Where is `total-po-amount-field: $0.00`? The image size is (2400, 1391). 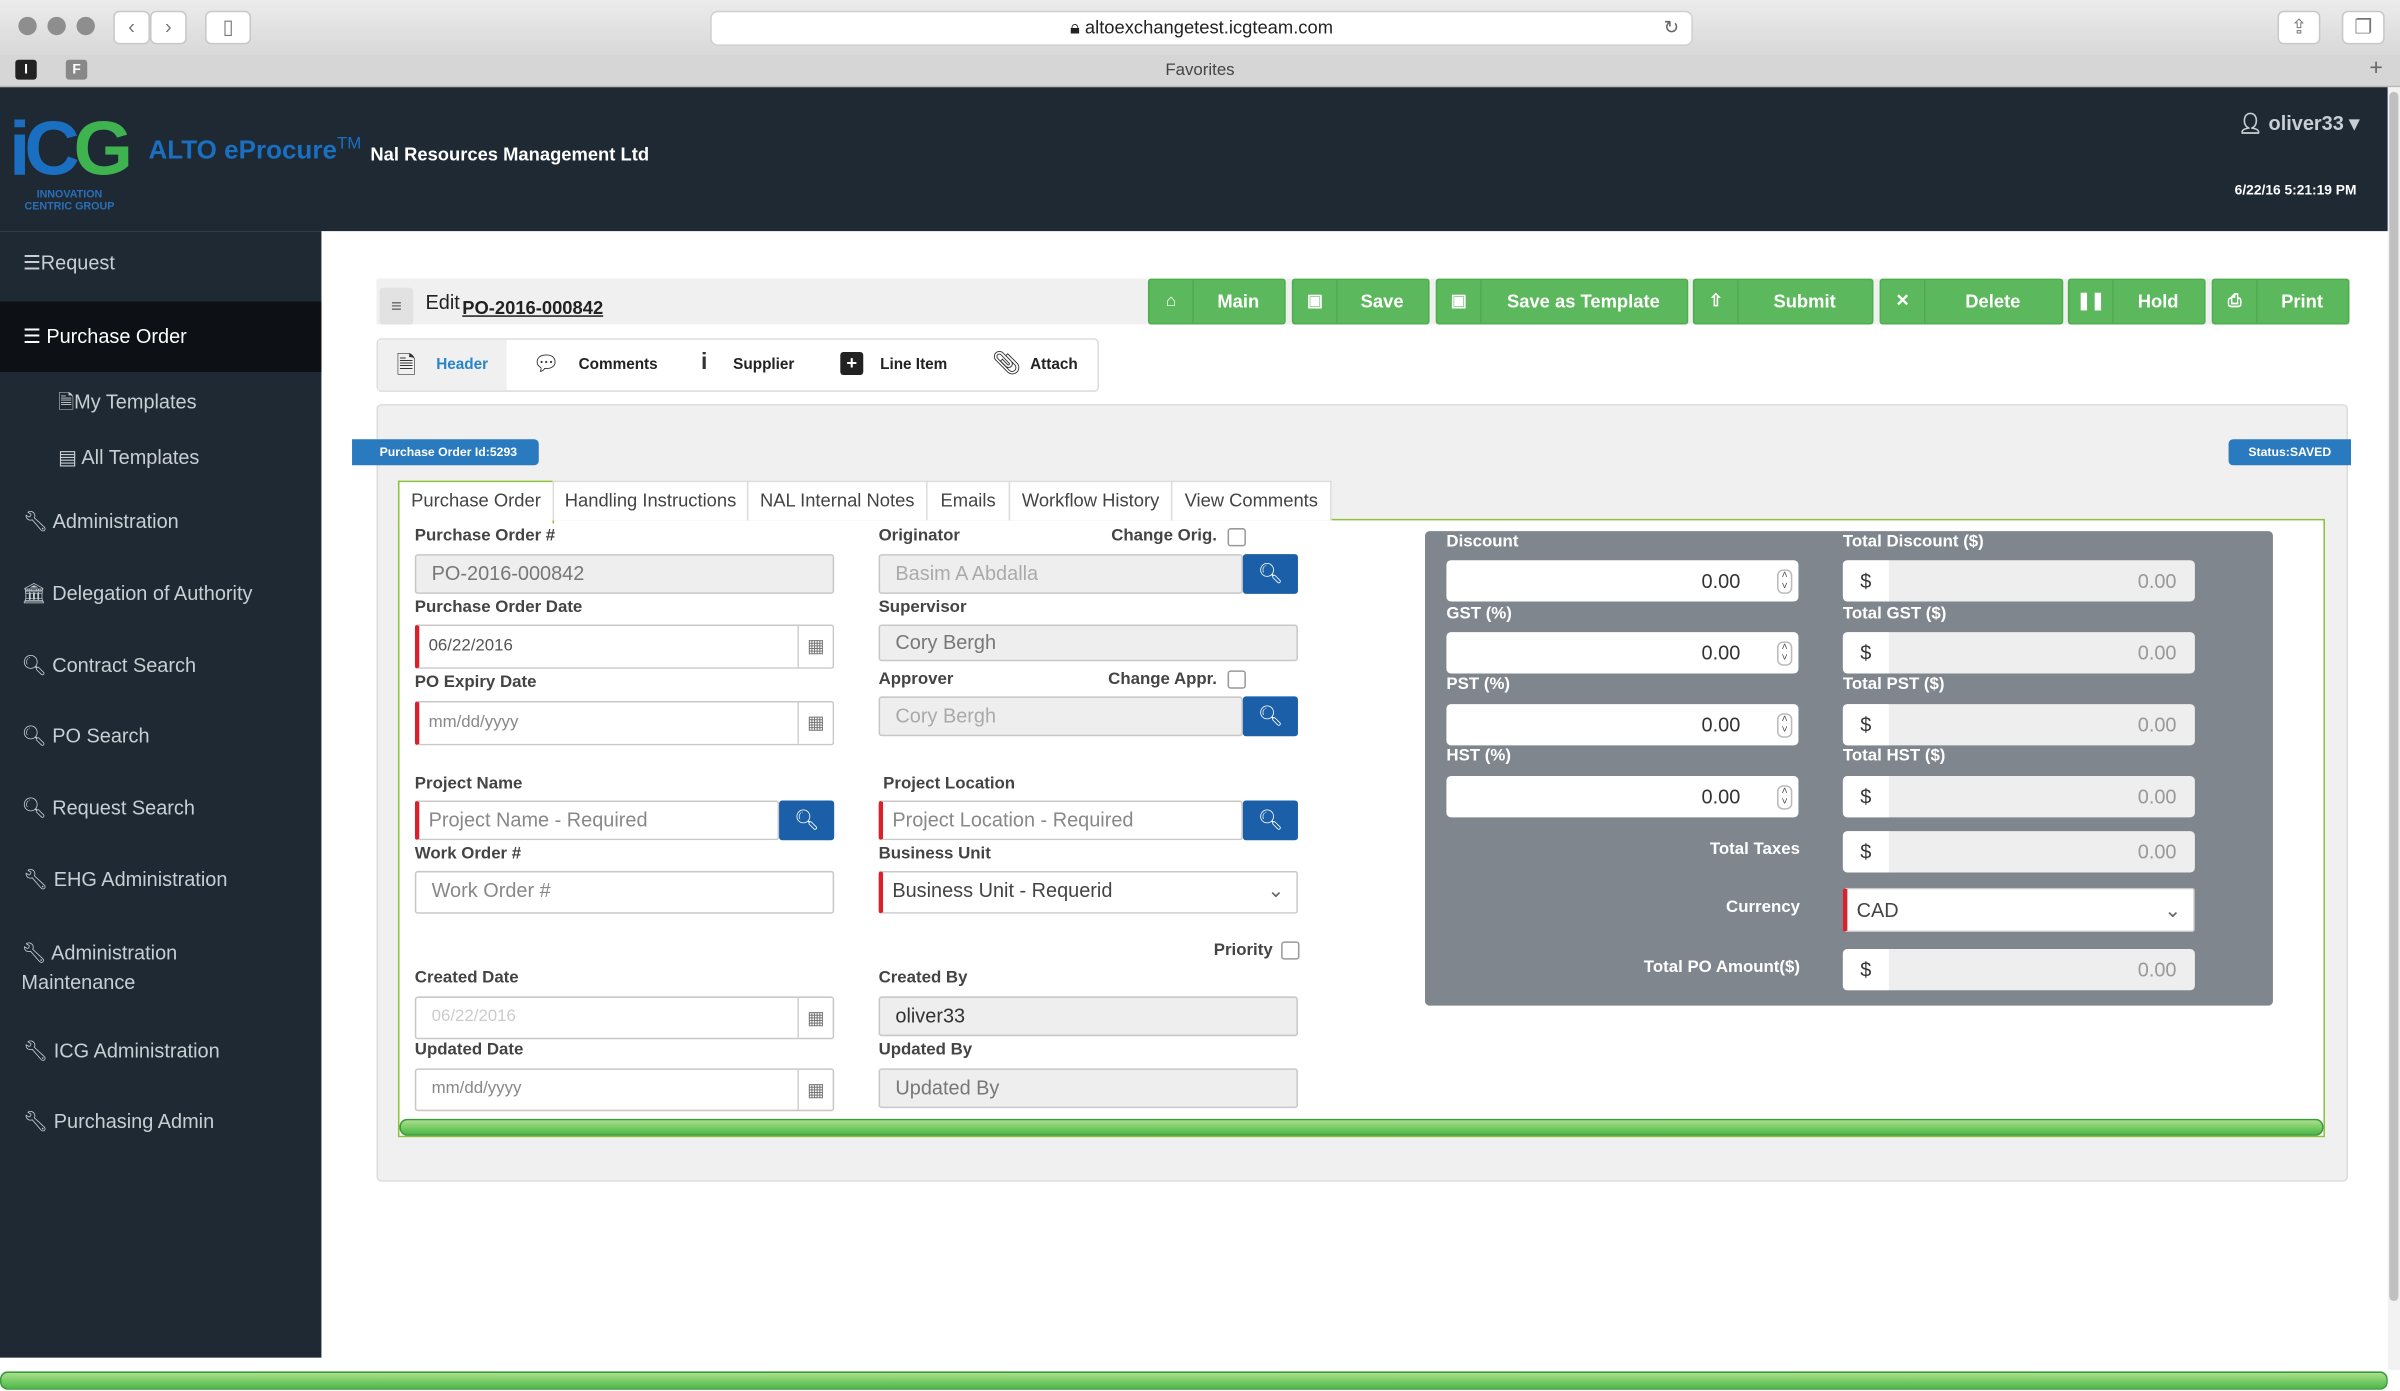
total-po-amount-field: $0.00 is located at coordinates (2018, 969).